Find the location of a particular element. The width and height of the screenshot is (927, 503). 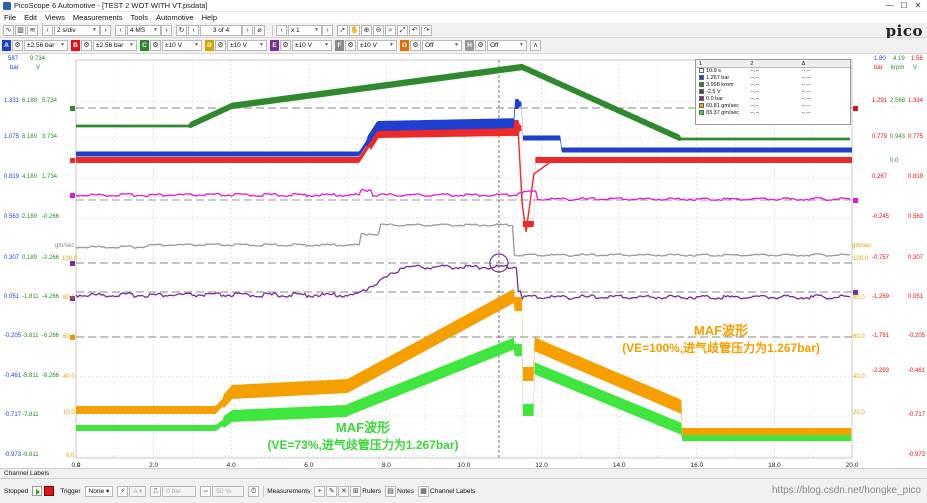

channel-h-range-select: Off ▼ is located at coordinates (507, 45).